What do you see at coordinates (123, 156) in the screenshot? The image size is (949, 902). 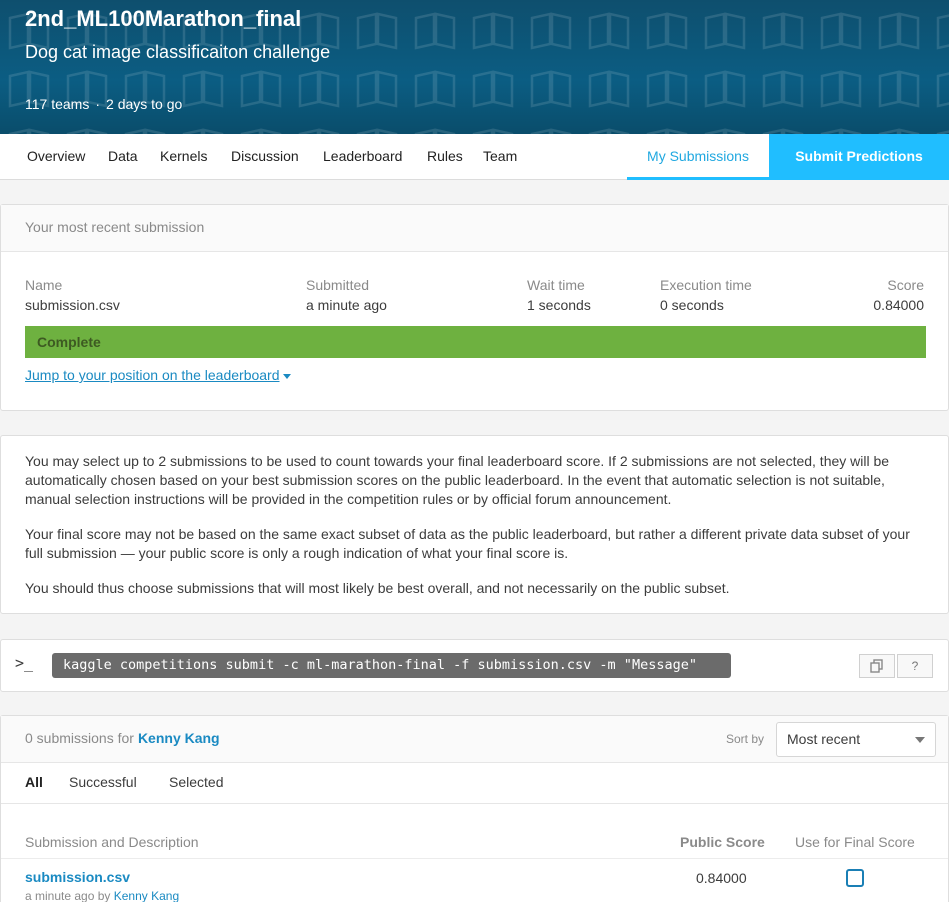 I see `tab-data: Data` at bounding box center [123, 156].